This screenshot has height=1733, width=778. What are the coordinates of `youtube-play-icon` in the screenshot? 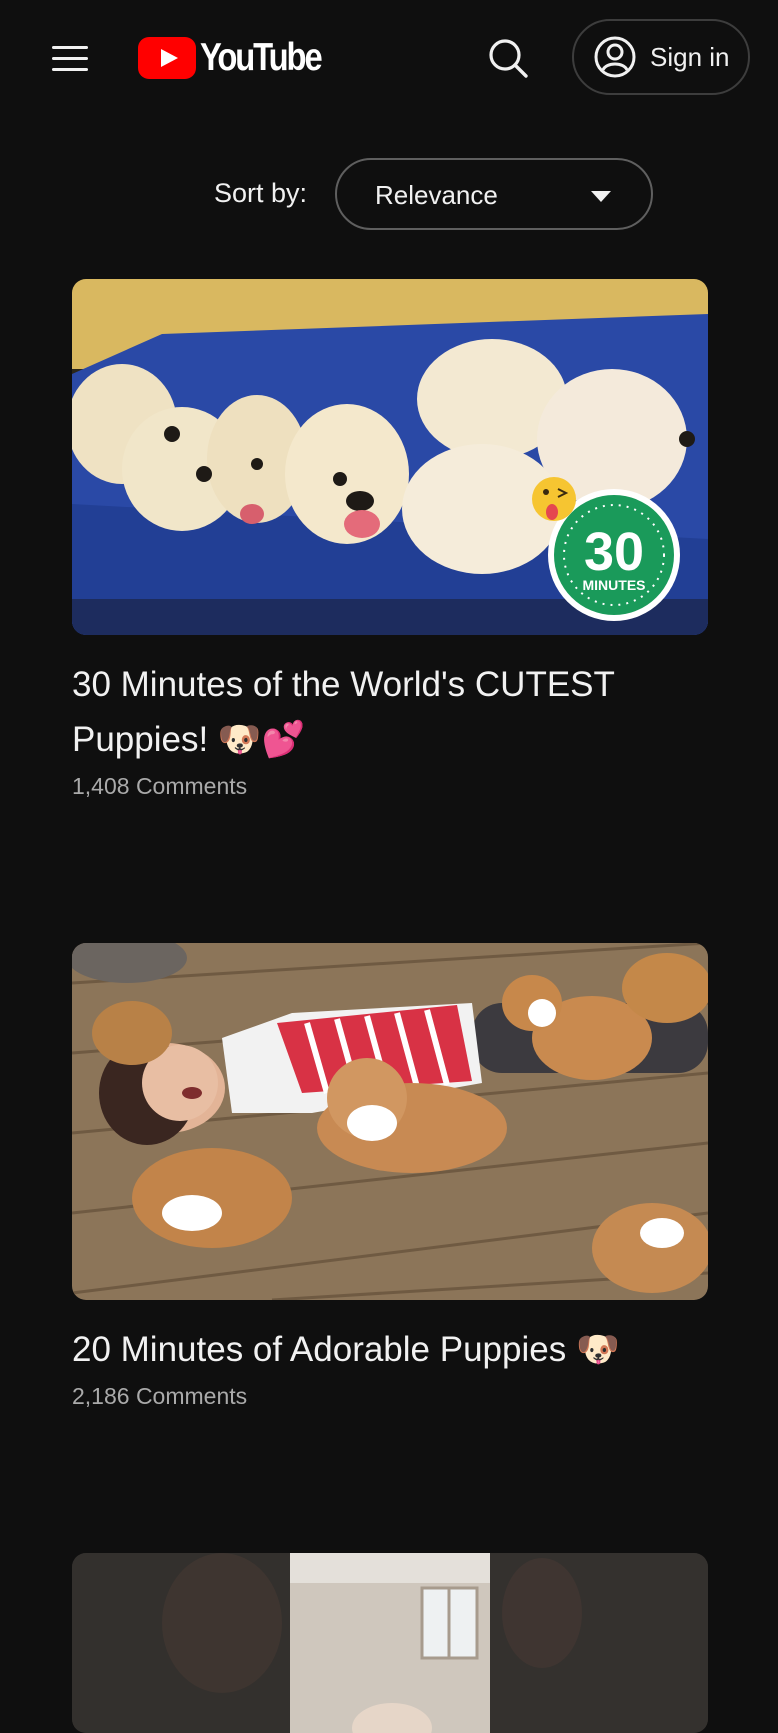 It's located at (167, 58).